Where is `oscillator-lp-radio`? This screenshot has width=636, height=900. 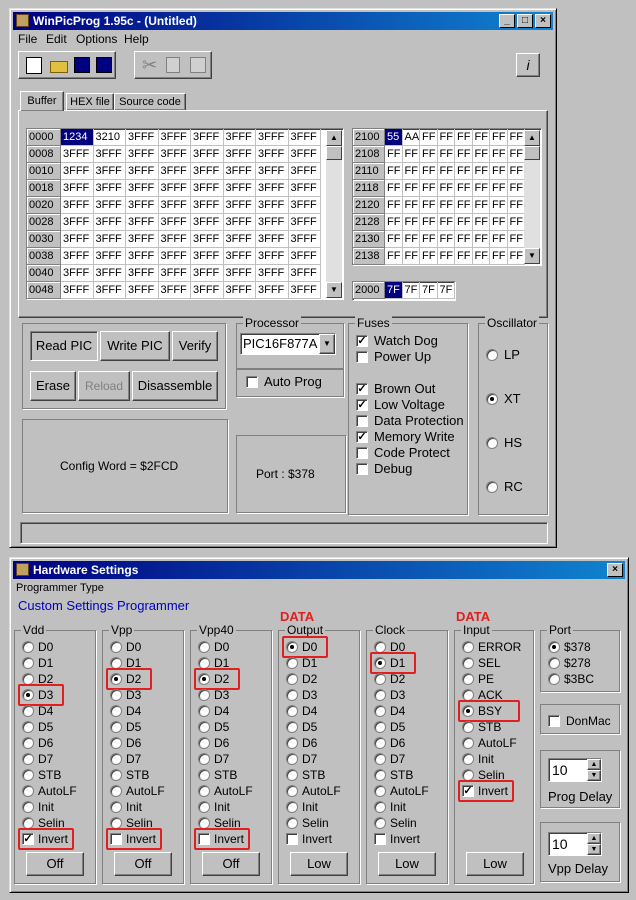
oscillator-lp-radio is located at coordinates (492, 355).